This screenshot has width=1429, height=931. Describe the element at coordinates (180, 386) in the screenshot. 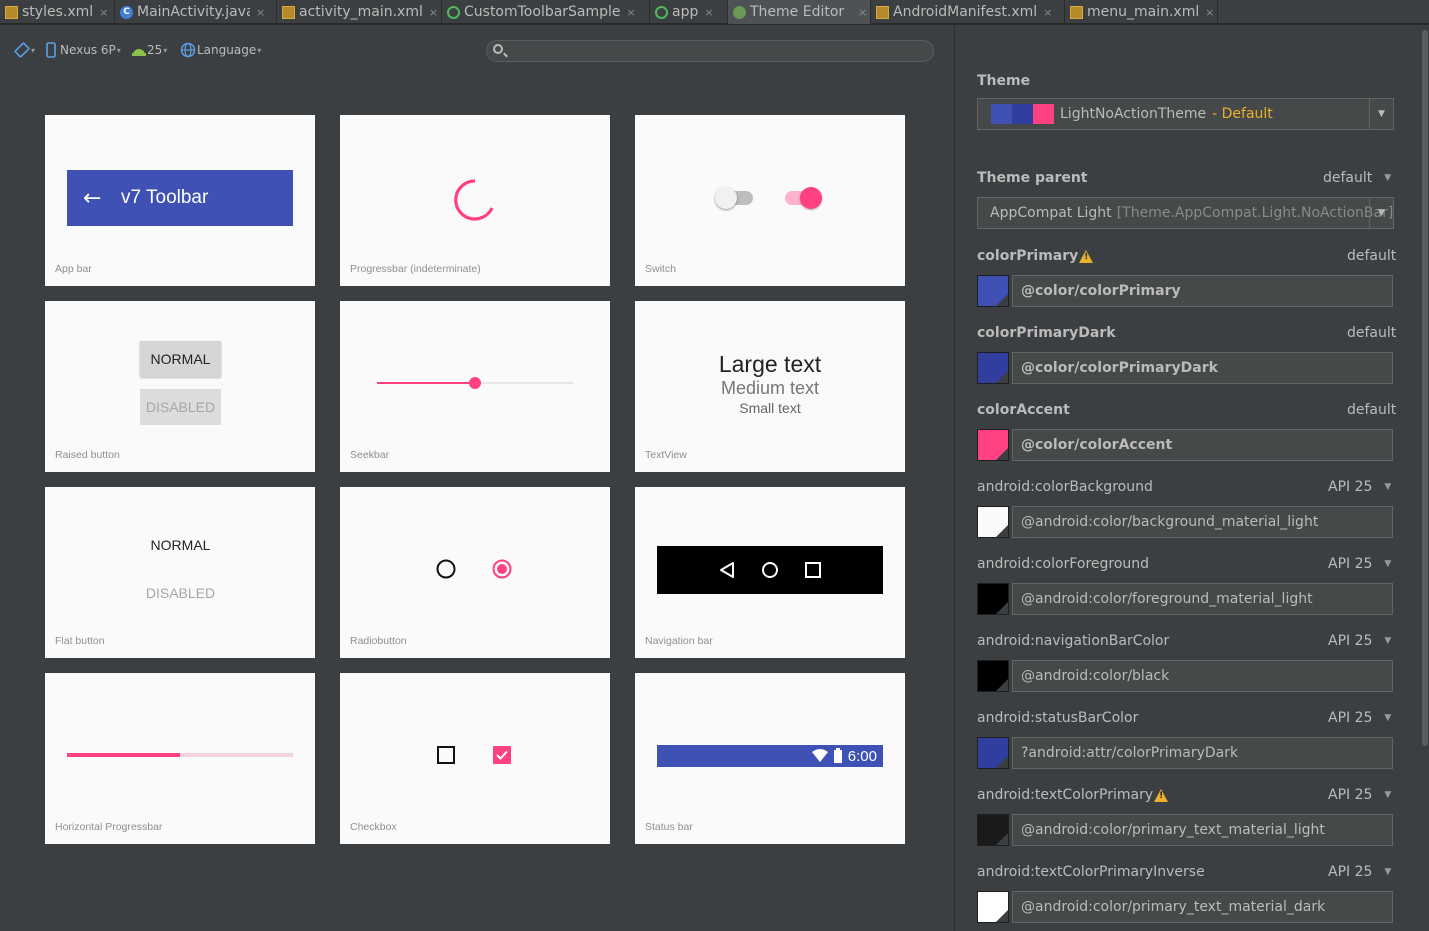

I see `preview-card-raised-button: NORMAL DISABLED Raised button` at that location.